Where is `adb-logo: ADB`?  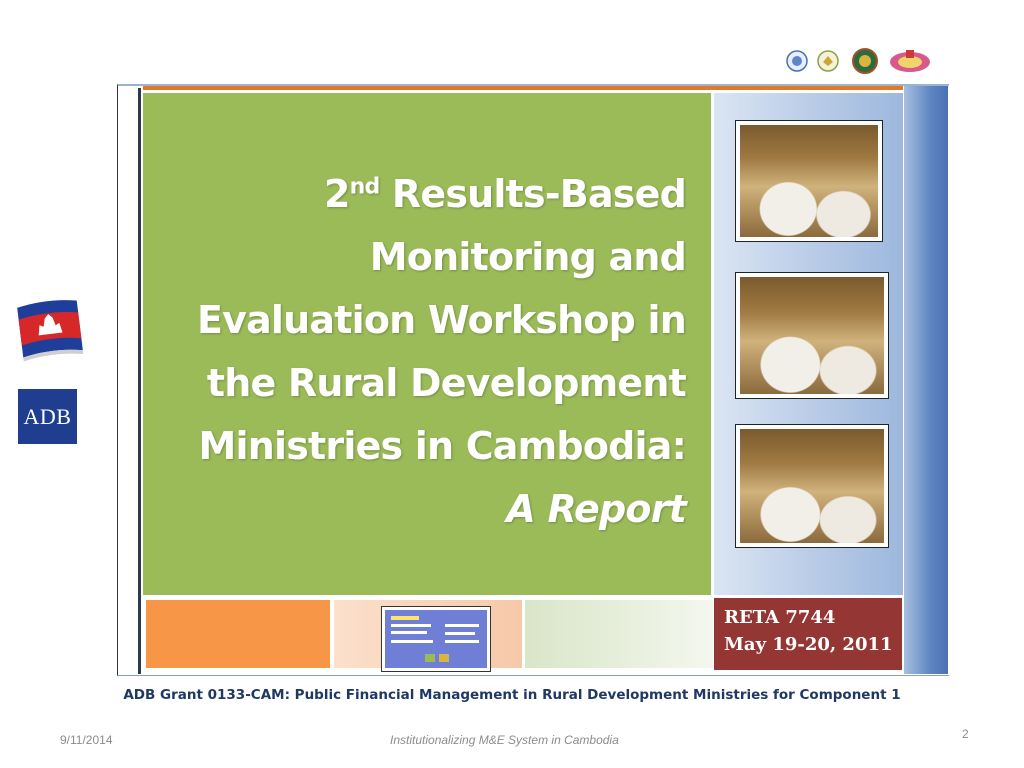
adb-logo: ADB is located at coordinates (47, 416).